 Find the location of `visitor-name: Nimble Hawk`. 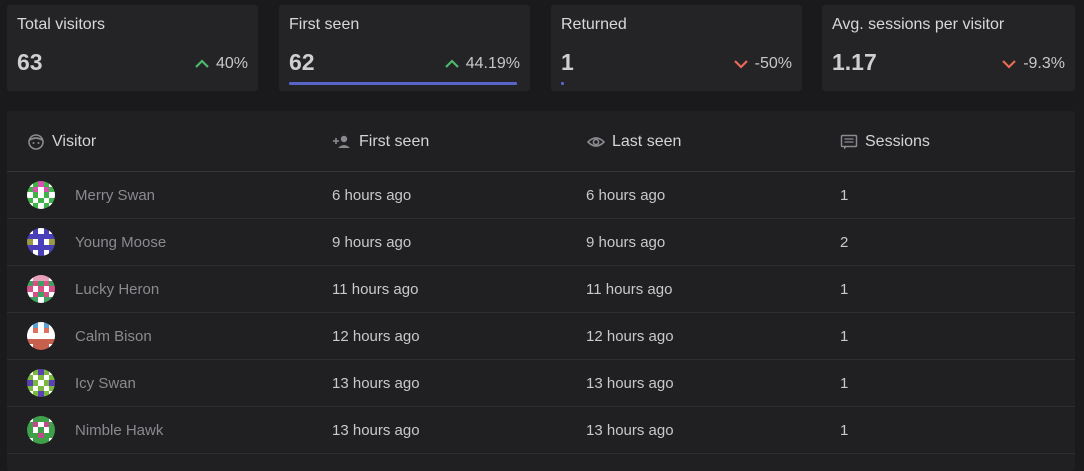

visitor-name: Nimble Hawk is located at coordinates (119, 430).